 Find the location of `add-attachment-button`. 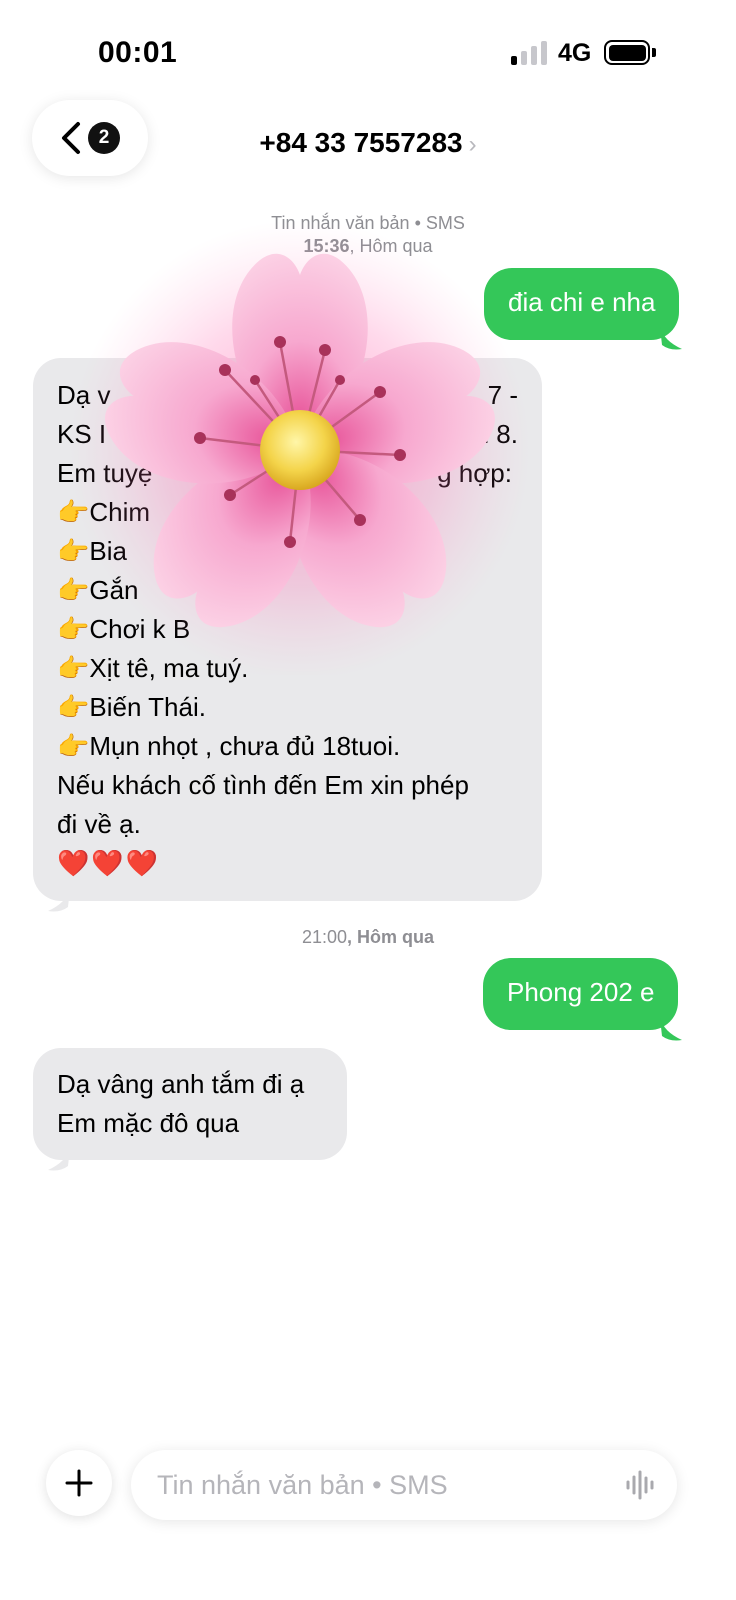

add-attachment-button is located at coordinates (79, 1483).